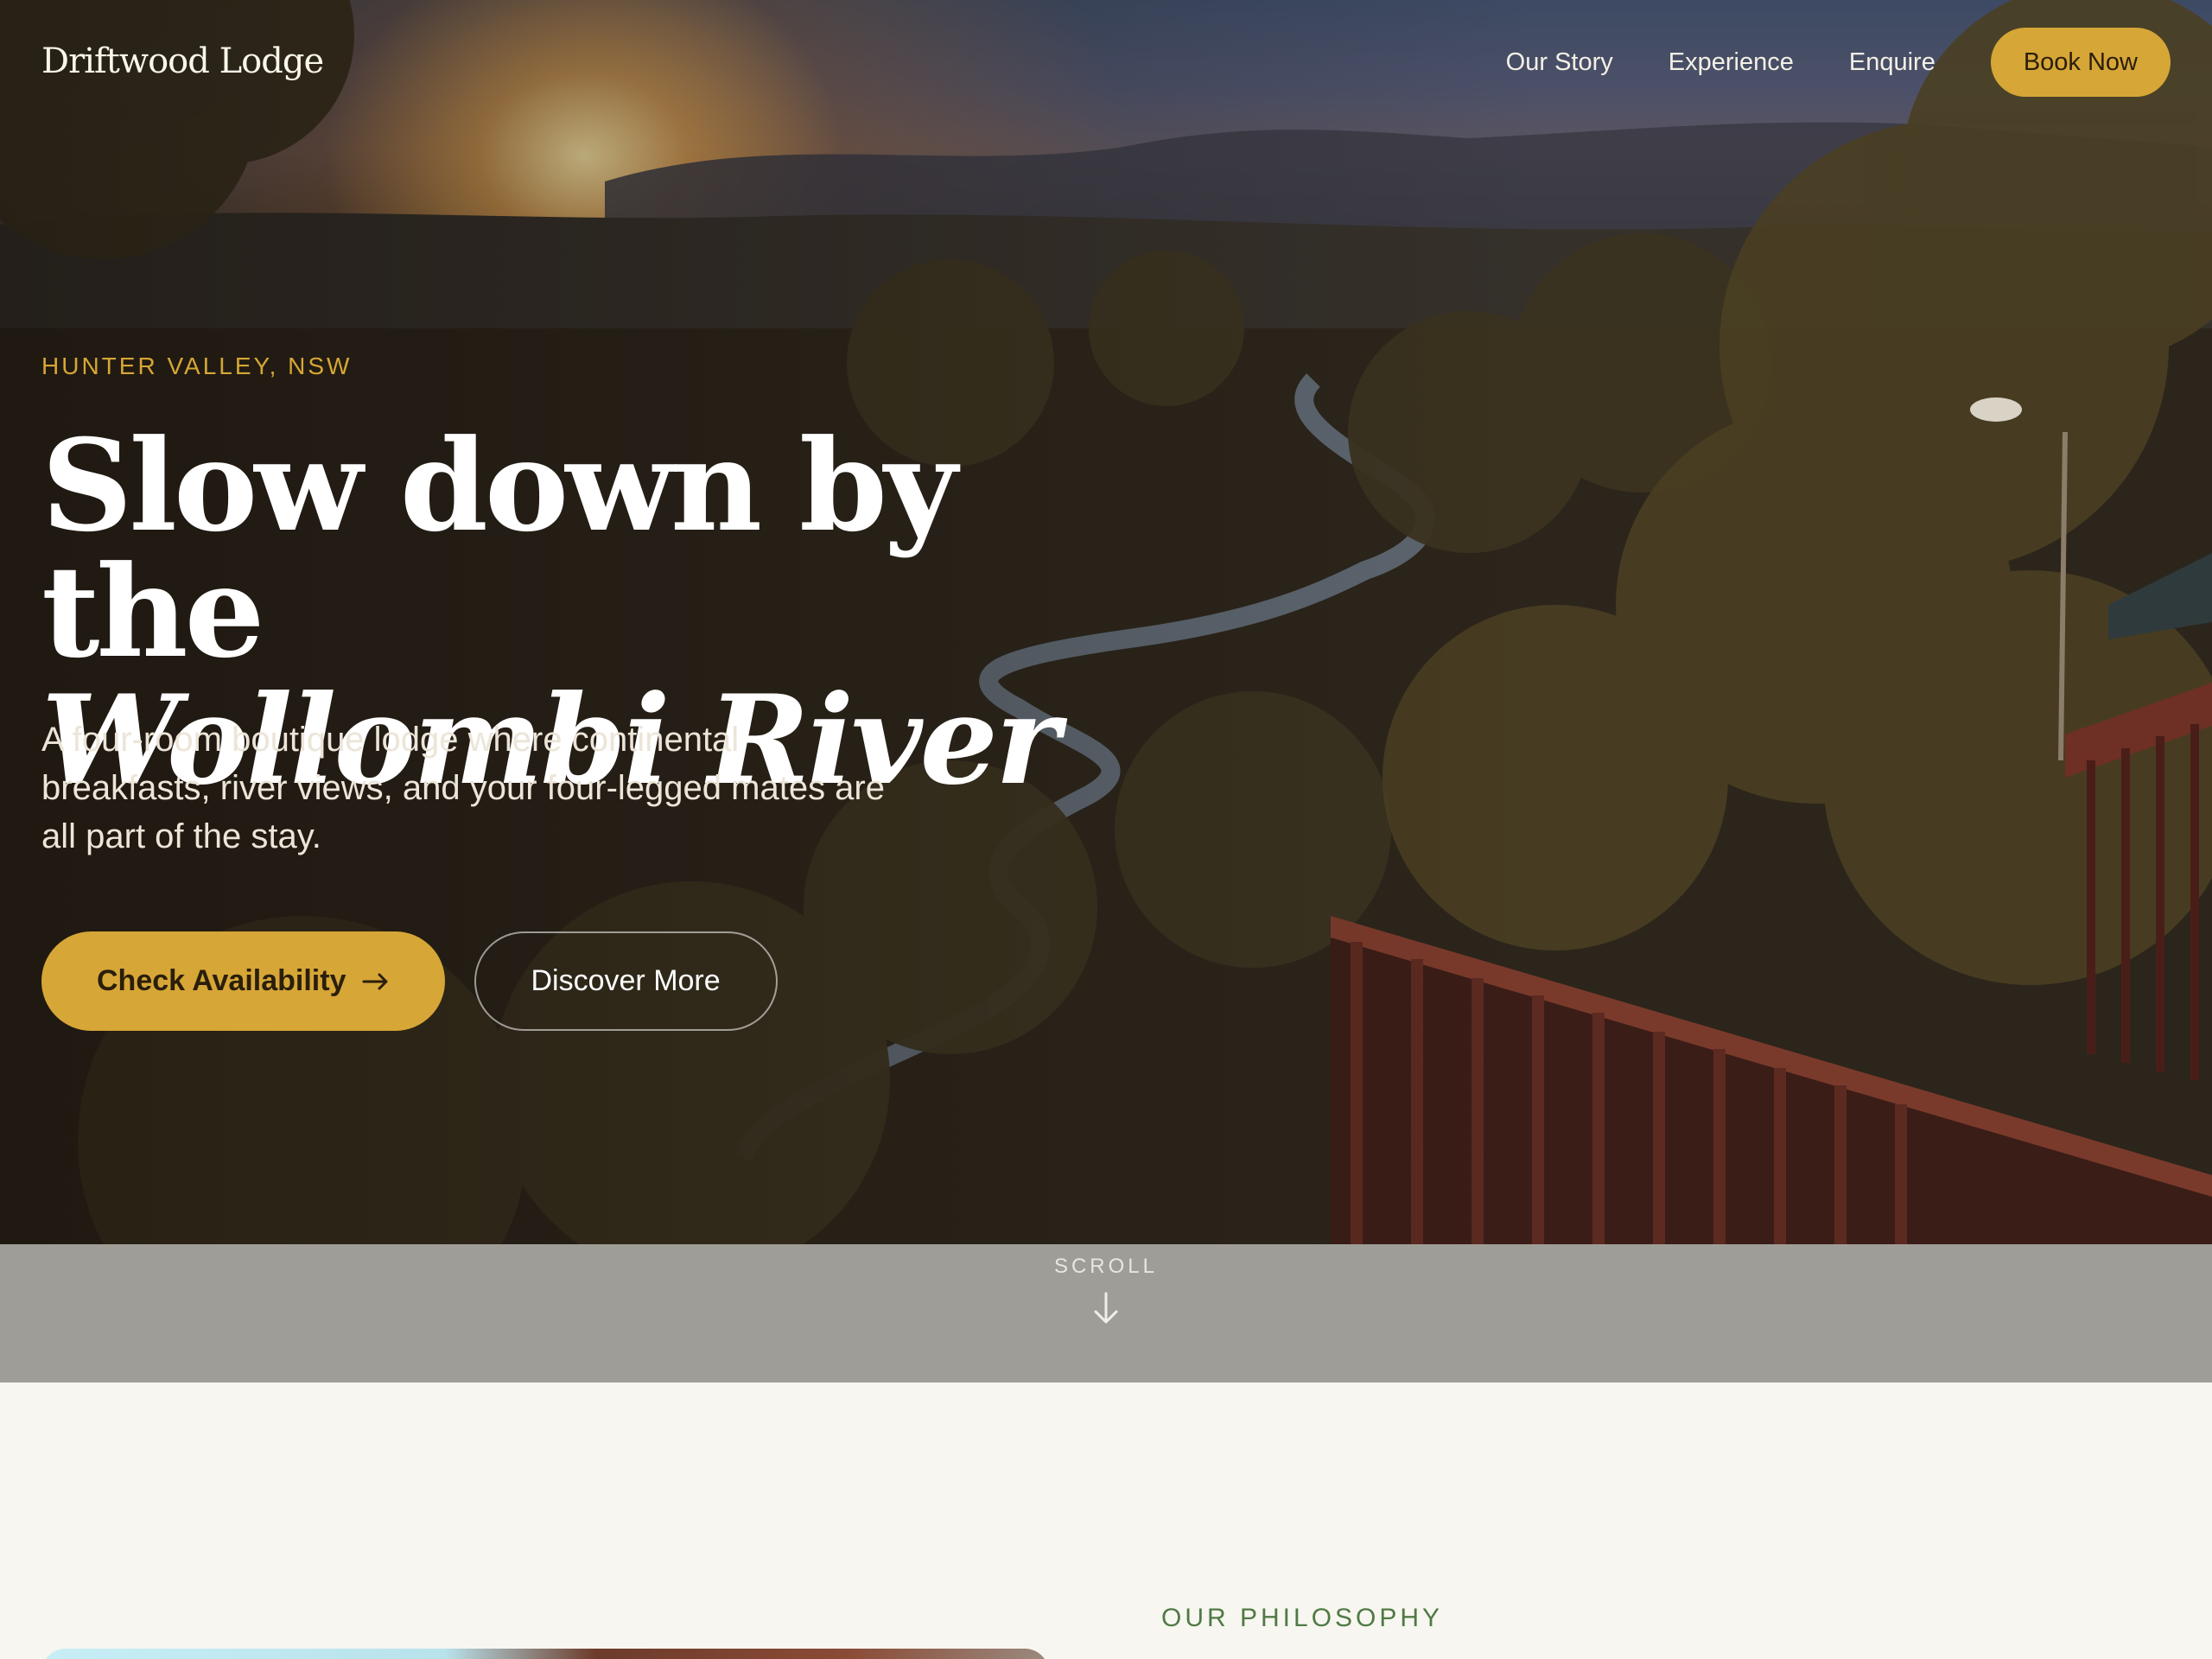  What do you see at coordinates (1302, 1618) in the screenshot?
I see `philosophy-eyebrow: OUR PHILOSOPHY` at bounding box center [1302, 1618].